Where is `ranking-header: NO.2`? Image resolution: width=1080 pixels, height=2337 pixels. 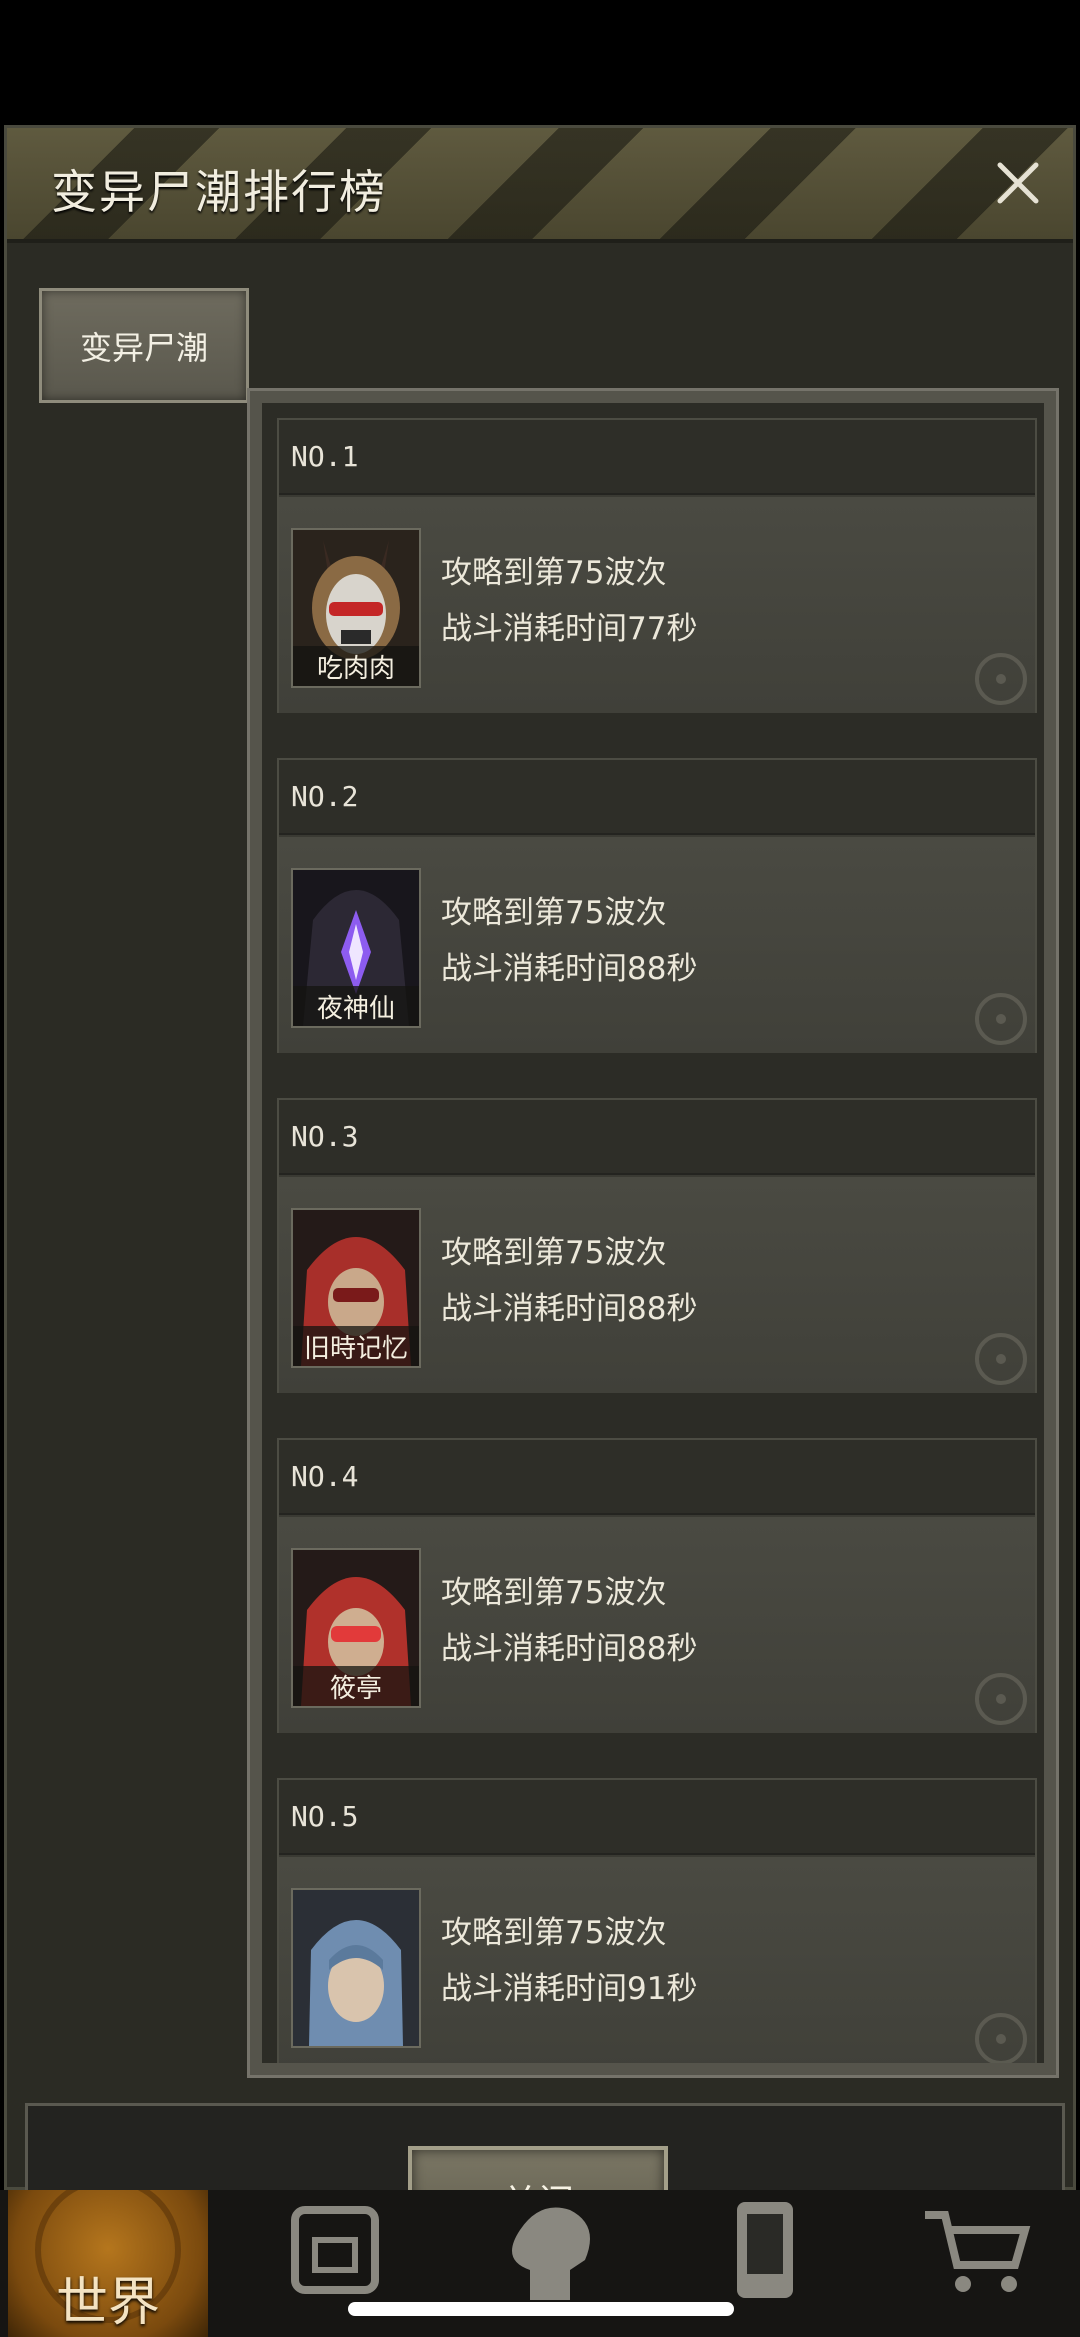 ranking-header: NO.2 is located at coordinates (657, 797).